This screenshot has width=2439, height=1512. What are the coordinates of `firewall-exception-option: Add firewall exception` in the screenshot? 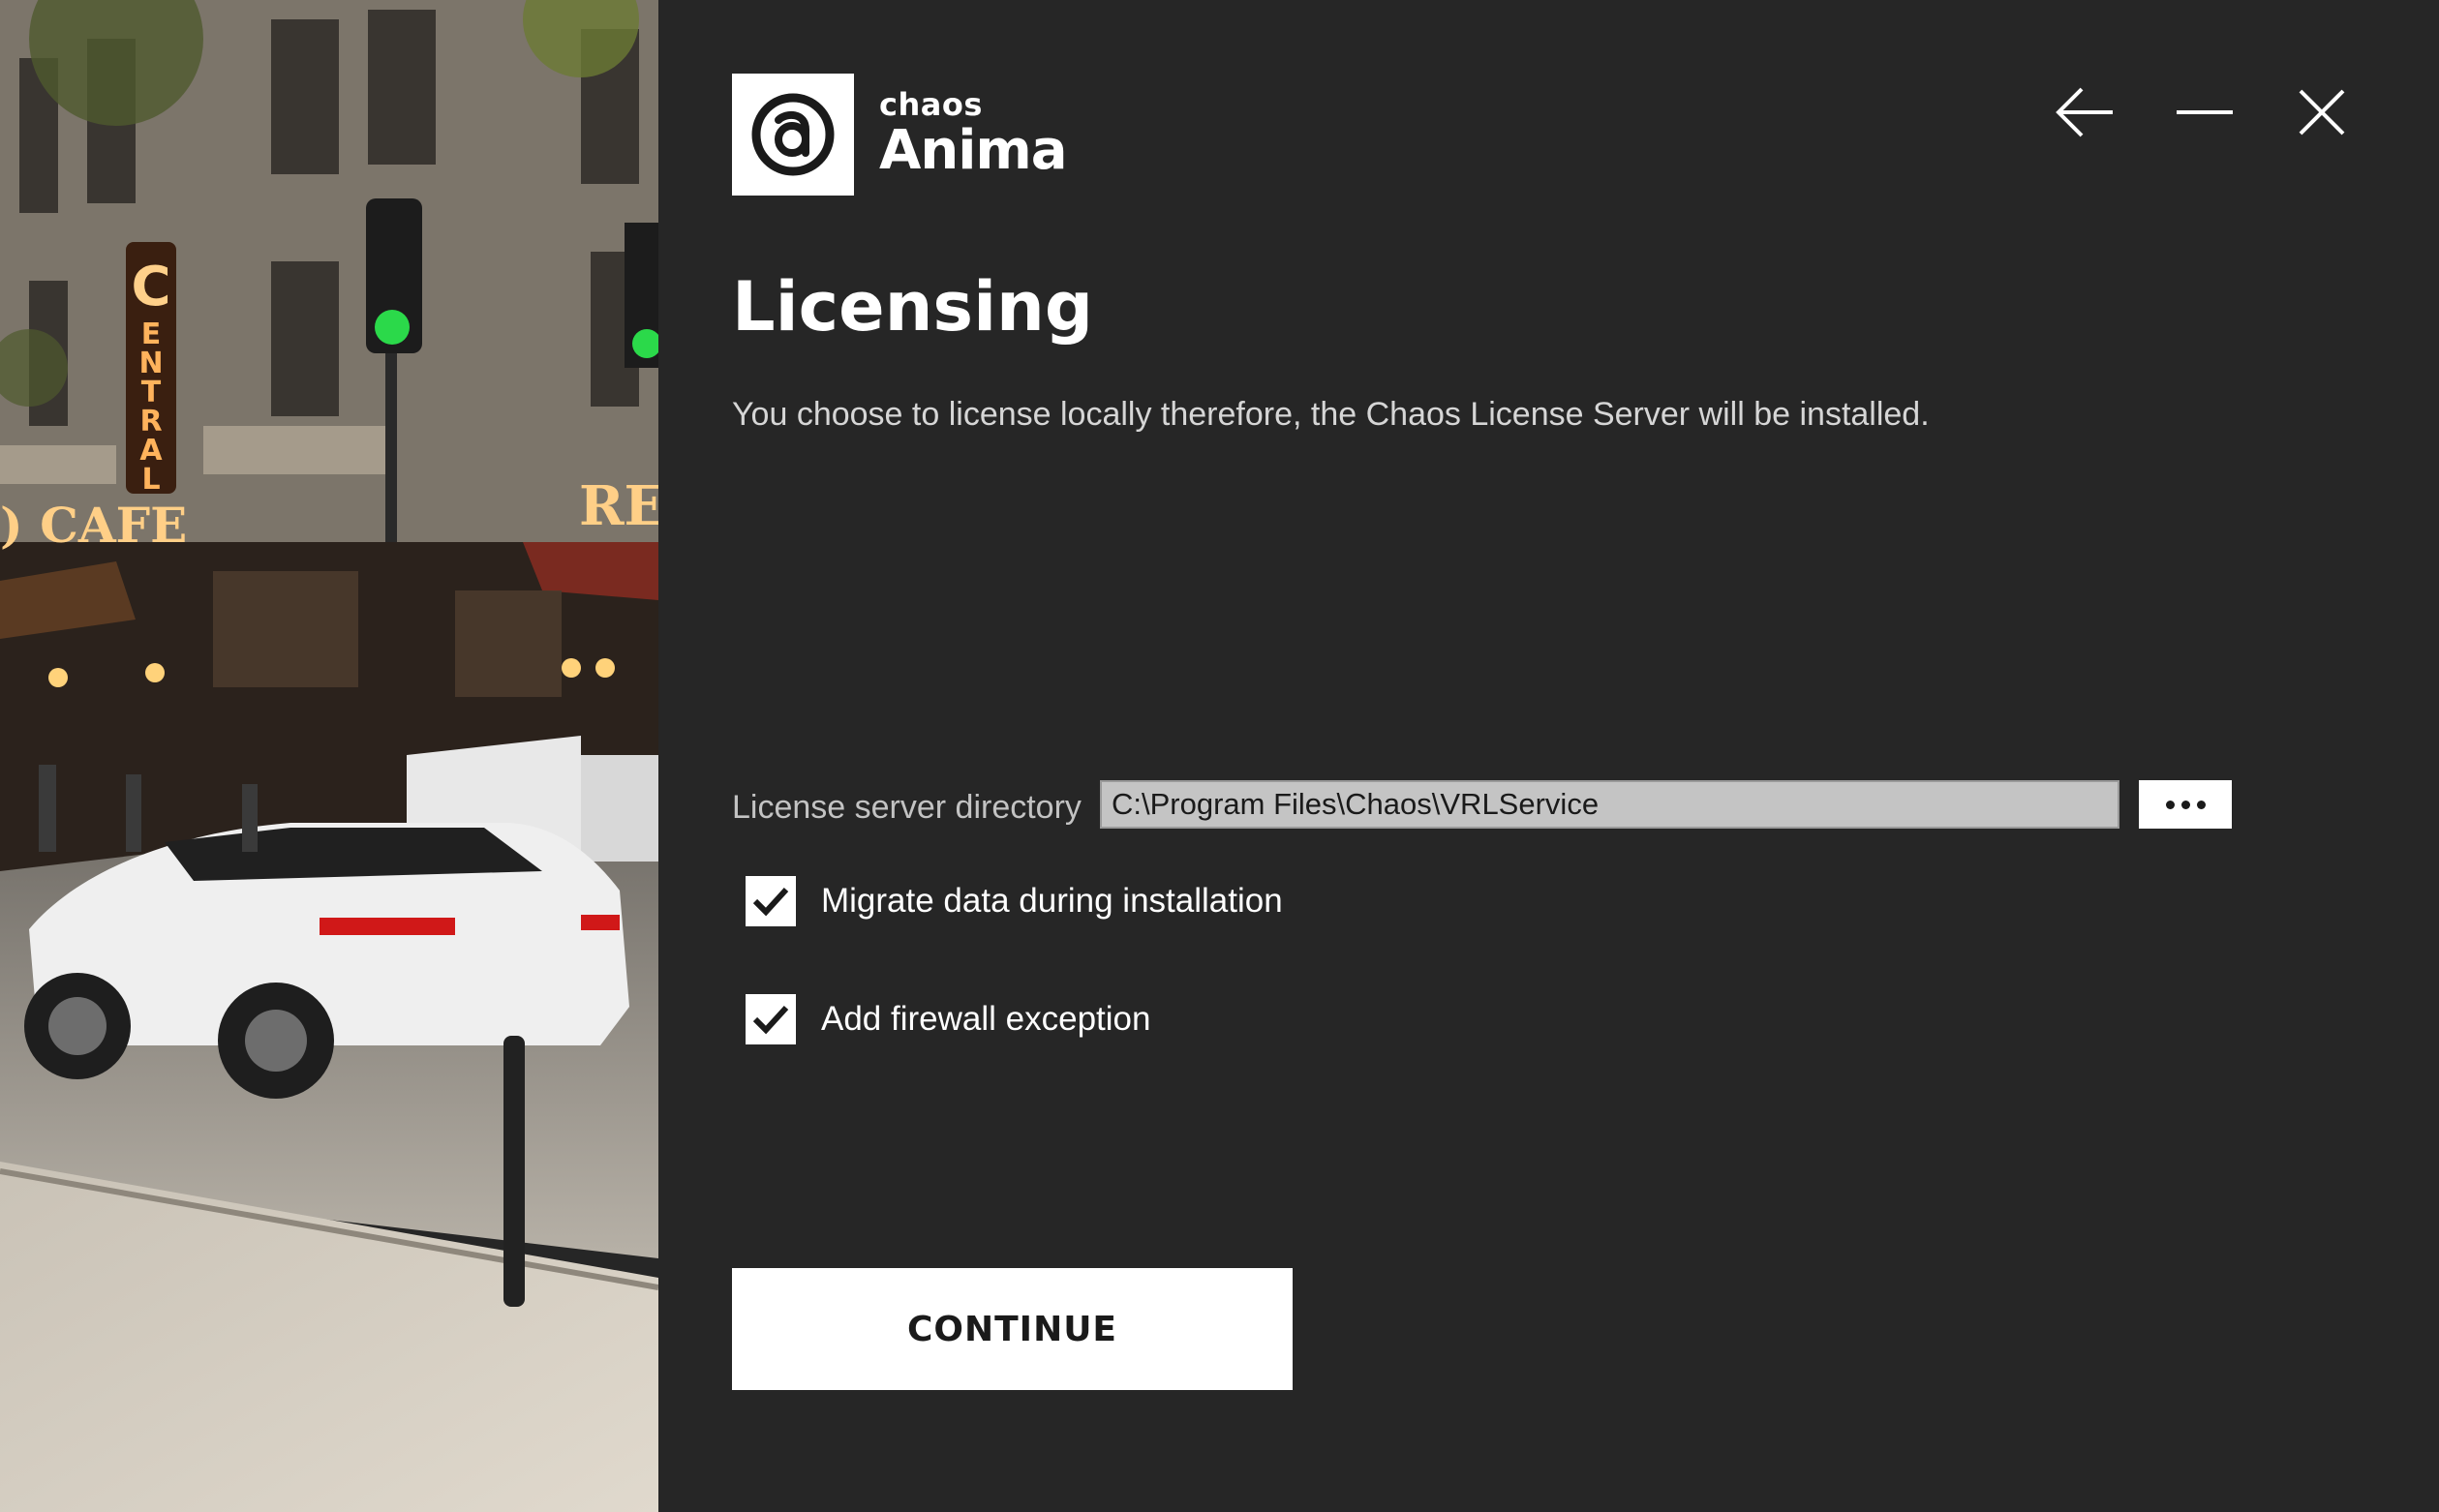 It's located at (948, 1019).